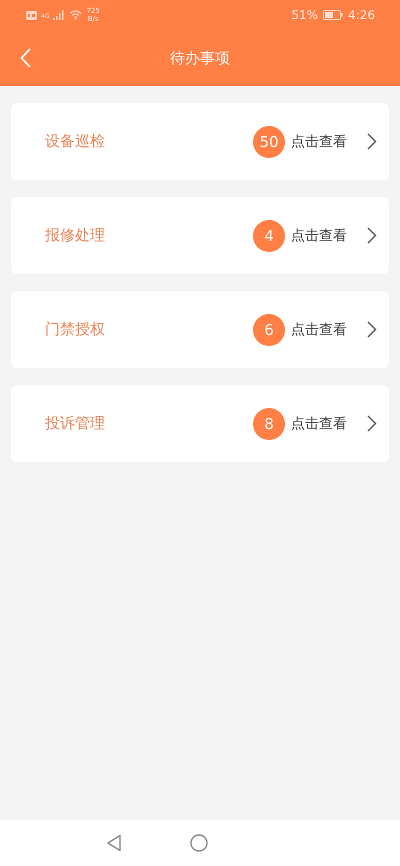 The width and height of the screenshot is (400, 866). What do you see at coordinates (269, 424) in the screenshot?
I see `count-badge: 8` at bounding box center [269, 424].